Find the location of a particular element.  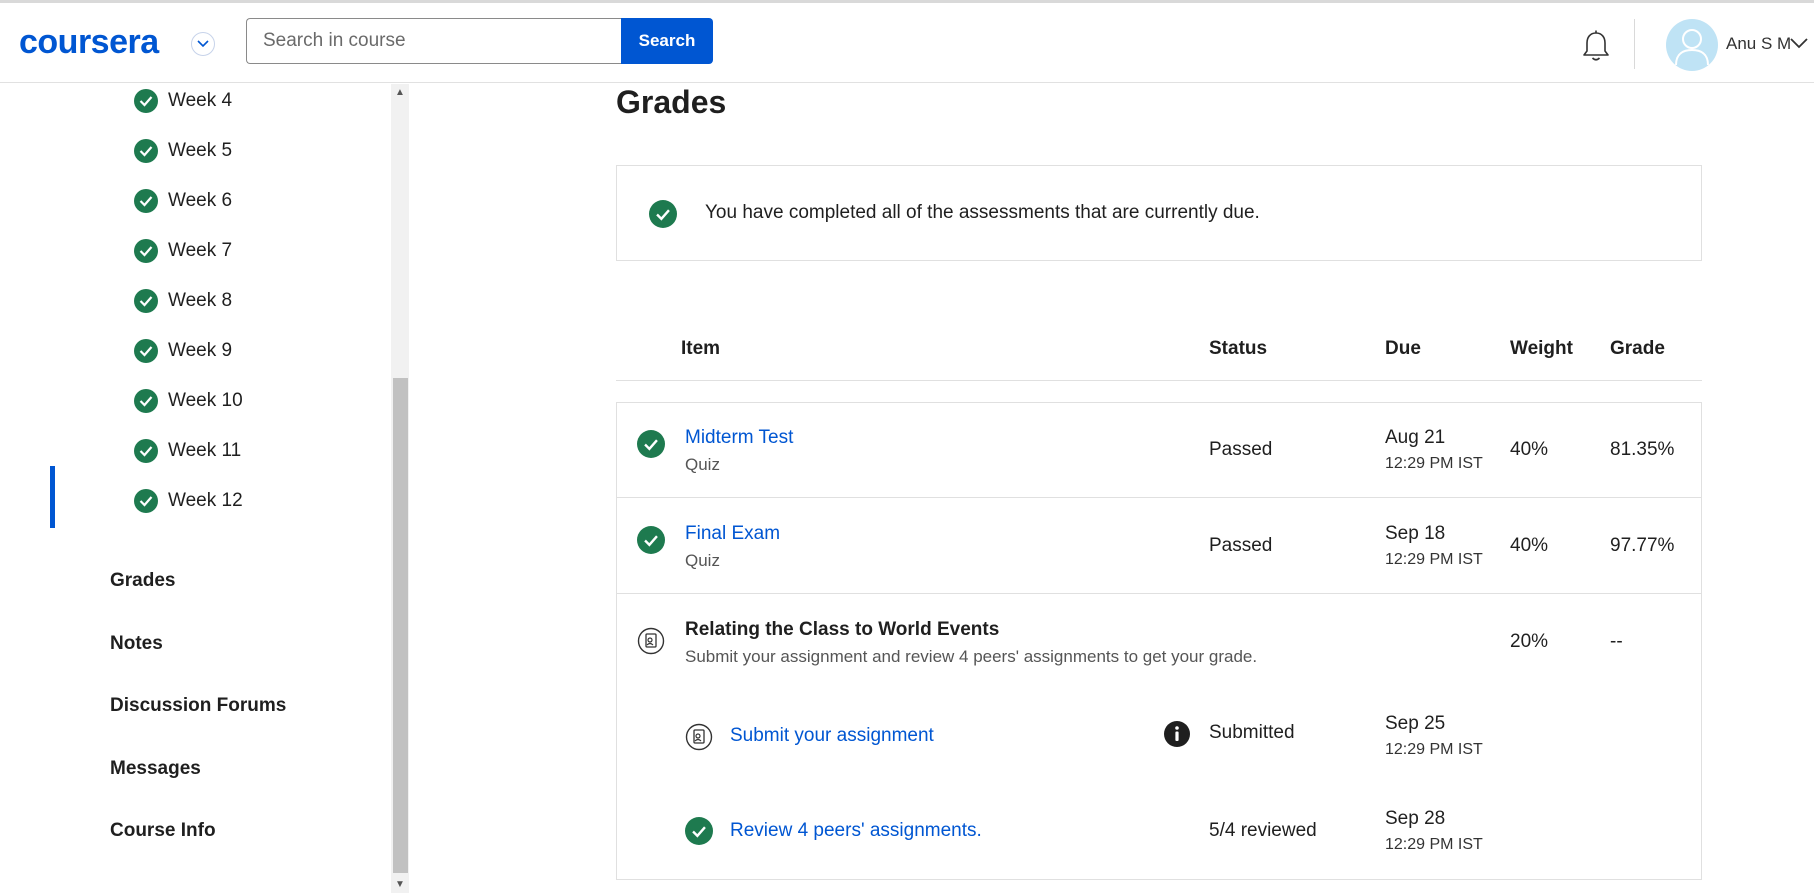

week-label: Week 9 is located at coordinates (200, 350).